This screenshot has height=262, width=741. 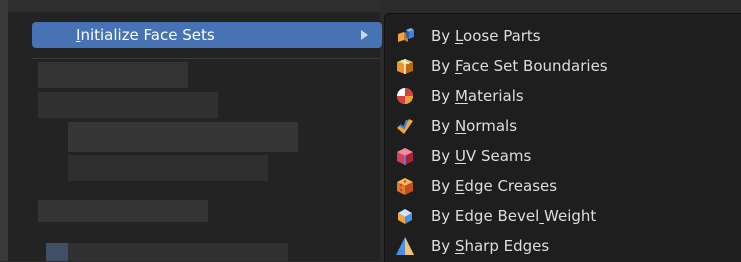 I want to click on submenu-item-label: By UV Seams, so click(x=481, y=156).